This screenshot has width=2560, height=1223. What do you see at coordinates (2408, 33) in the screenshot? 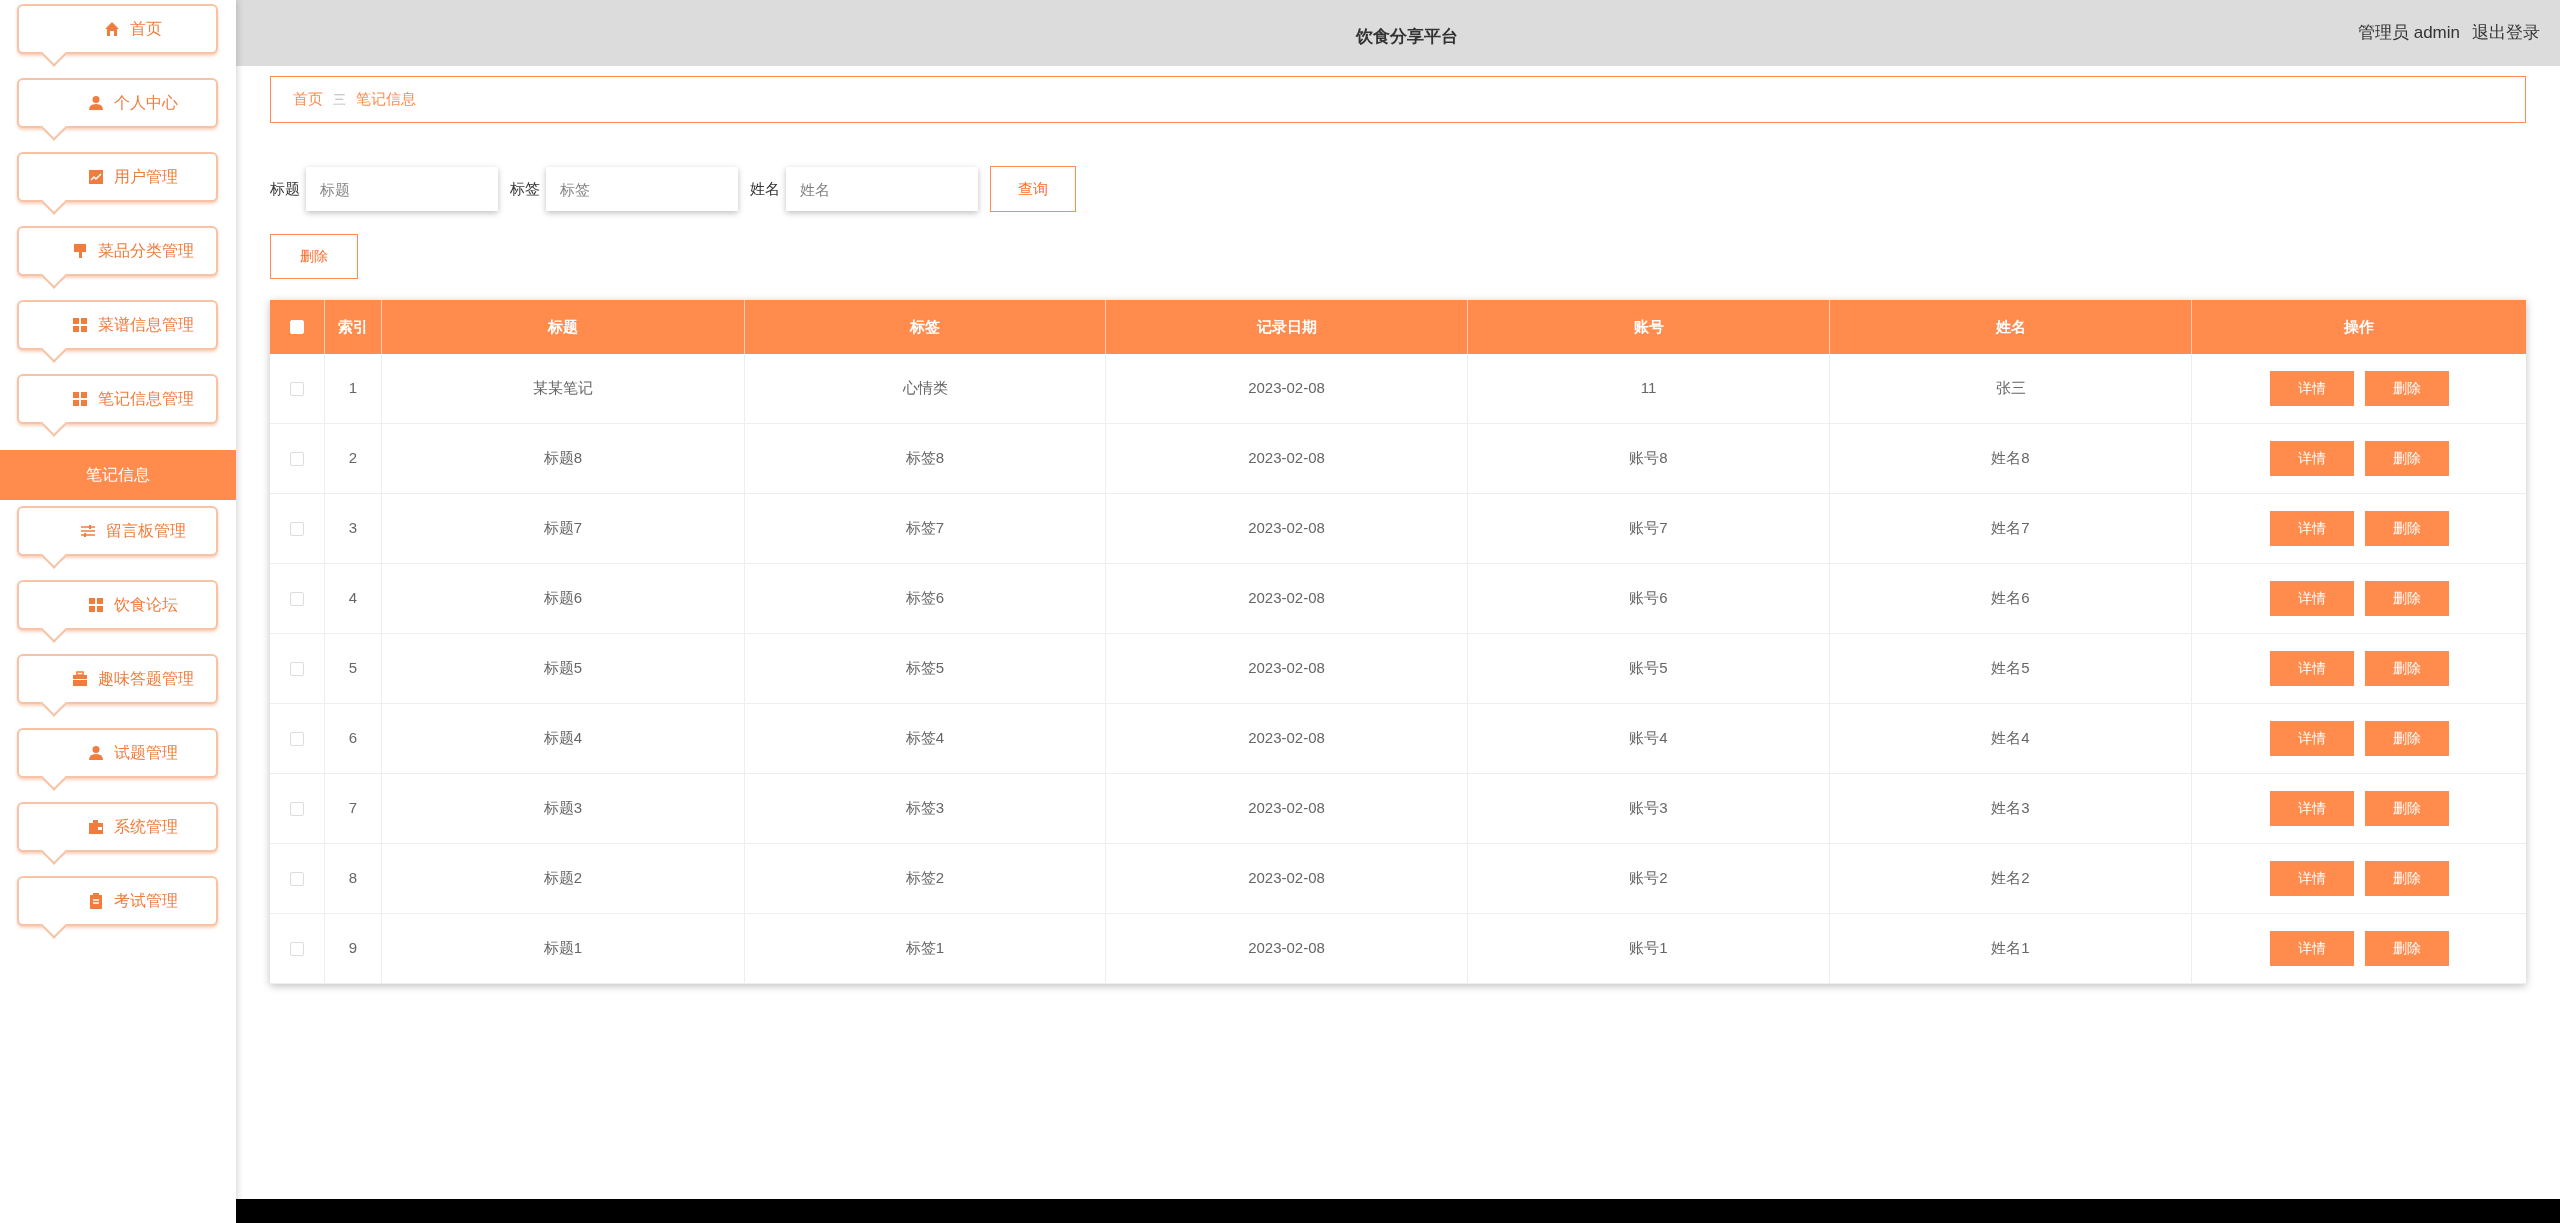
I see `user-label: 管理员 admin` at bounding box center [2408, 33].